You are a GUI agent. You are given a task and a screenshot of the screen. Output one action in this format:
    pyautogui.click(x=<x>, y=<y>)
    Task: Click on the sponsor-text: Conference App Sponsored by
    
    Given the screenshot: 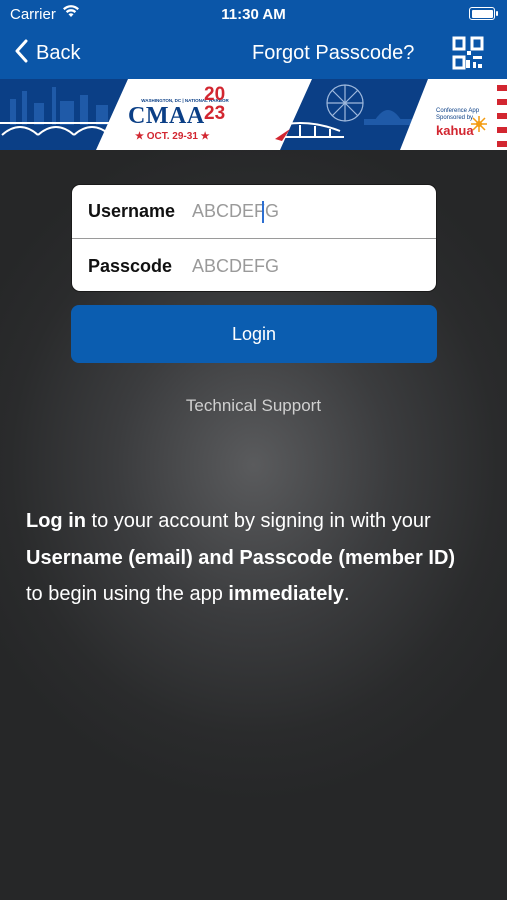 What is the action you would take?
    pyautogui.click(x=457, y=115)
    